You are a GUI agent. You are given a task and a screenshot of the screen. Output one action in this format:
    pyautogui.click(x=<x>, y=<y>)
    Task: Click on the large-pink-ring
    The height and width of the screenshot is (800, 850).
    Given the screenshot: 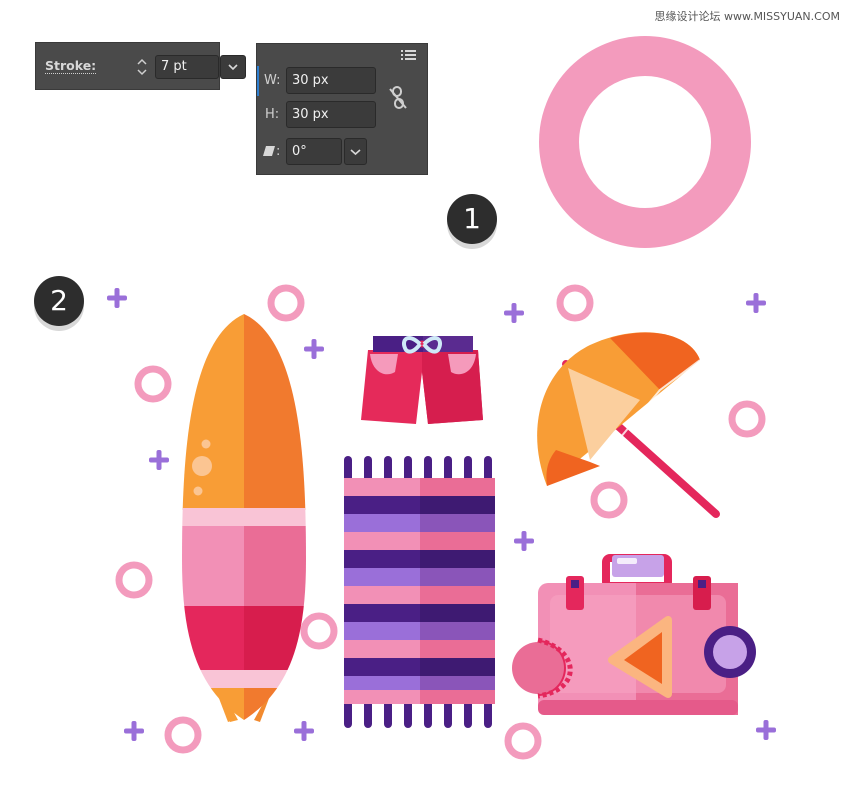 What is the action you would take?
    pyautogui.click(x=645, y=142)
    